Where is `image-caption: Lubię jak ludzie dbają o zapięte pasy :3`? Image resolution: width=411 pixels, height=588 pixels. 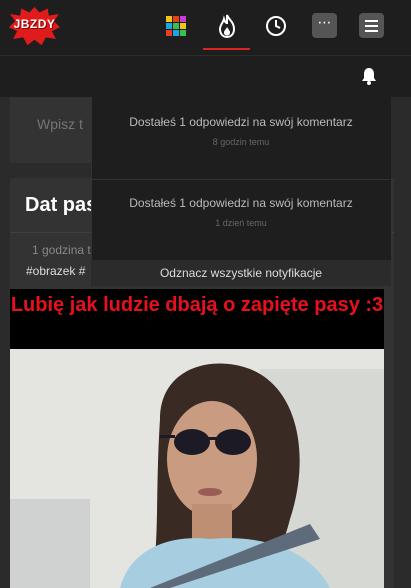
image-caption: Lubię jak ludzie dbają o zapięte pasy :3 is located at coordinates (197, 319).